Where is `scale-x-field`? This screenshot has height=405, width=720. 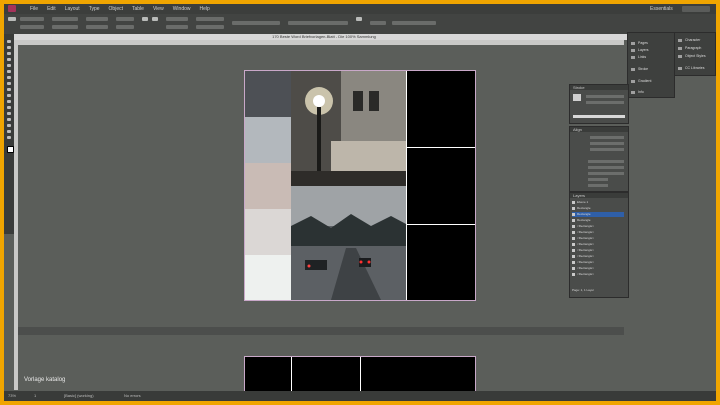
scale-x-field is located at coordinates (97, 19).